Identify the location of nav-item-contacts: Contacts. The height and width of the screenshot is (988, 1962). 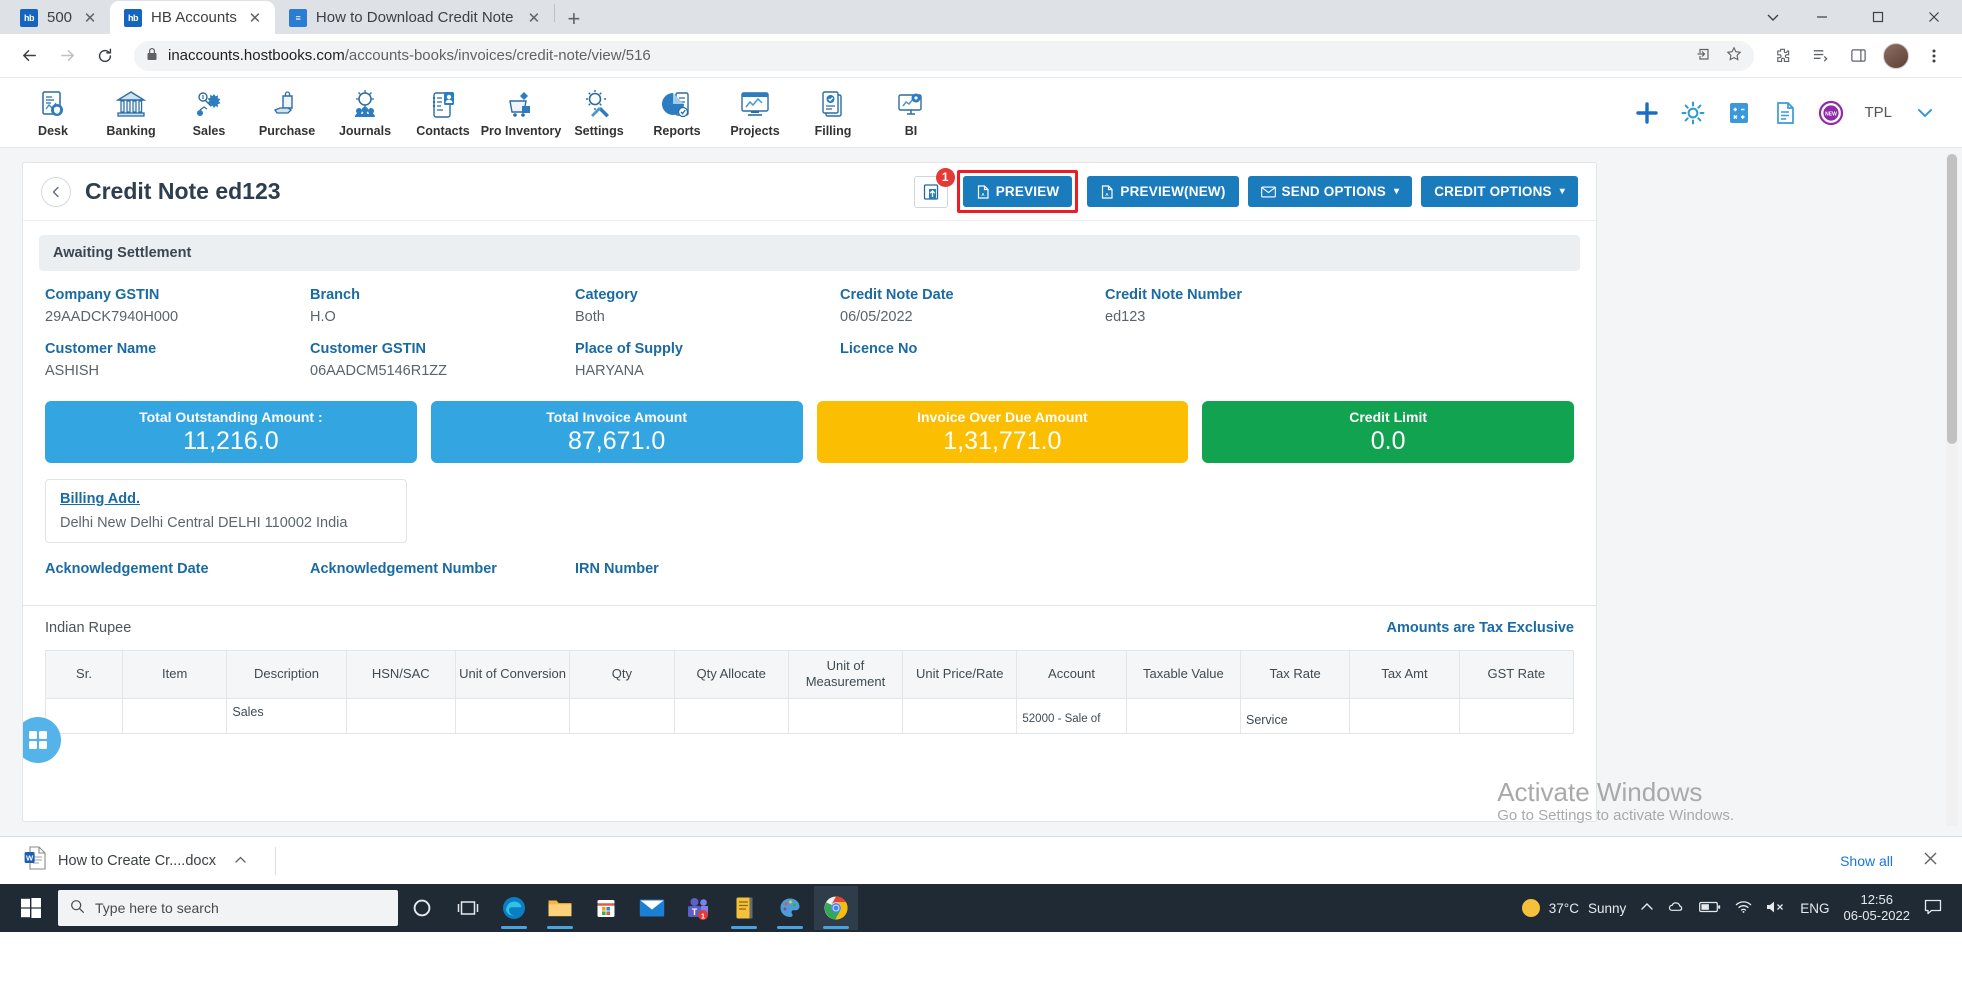
(443, 113).